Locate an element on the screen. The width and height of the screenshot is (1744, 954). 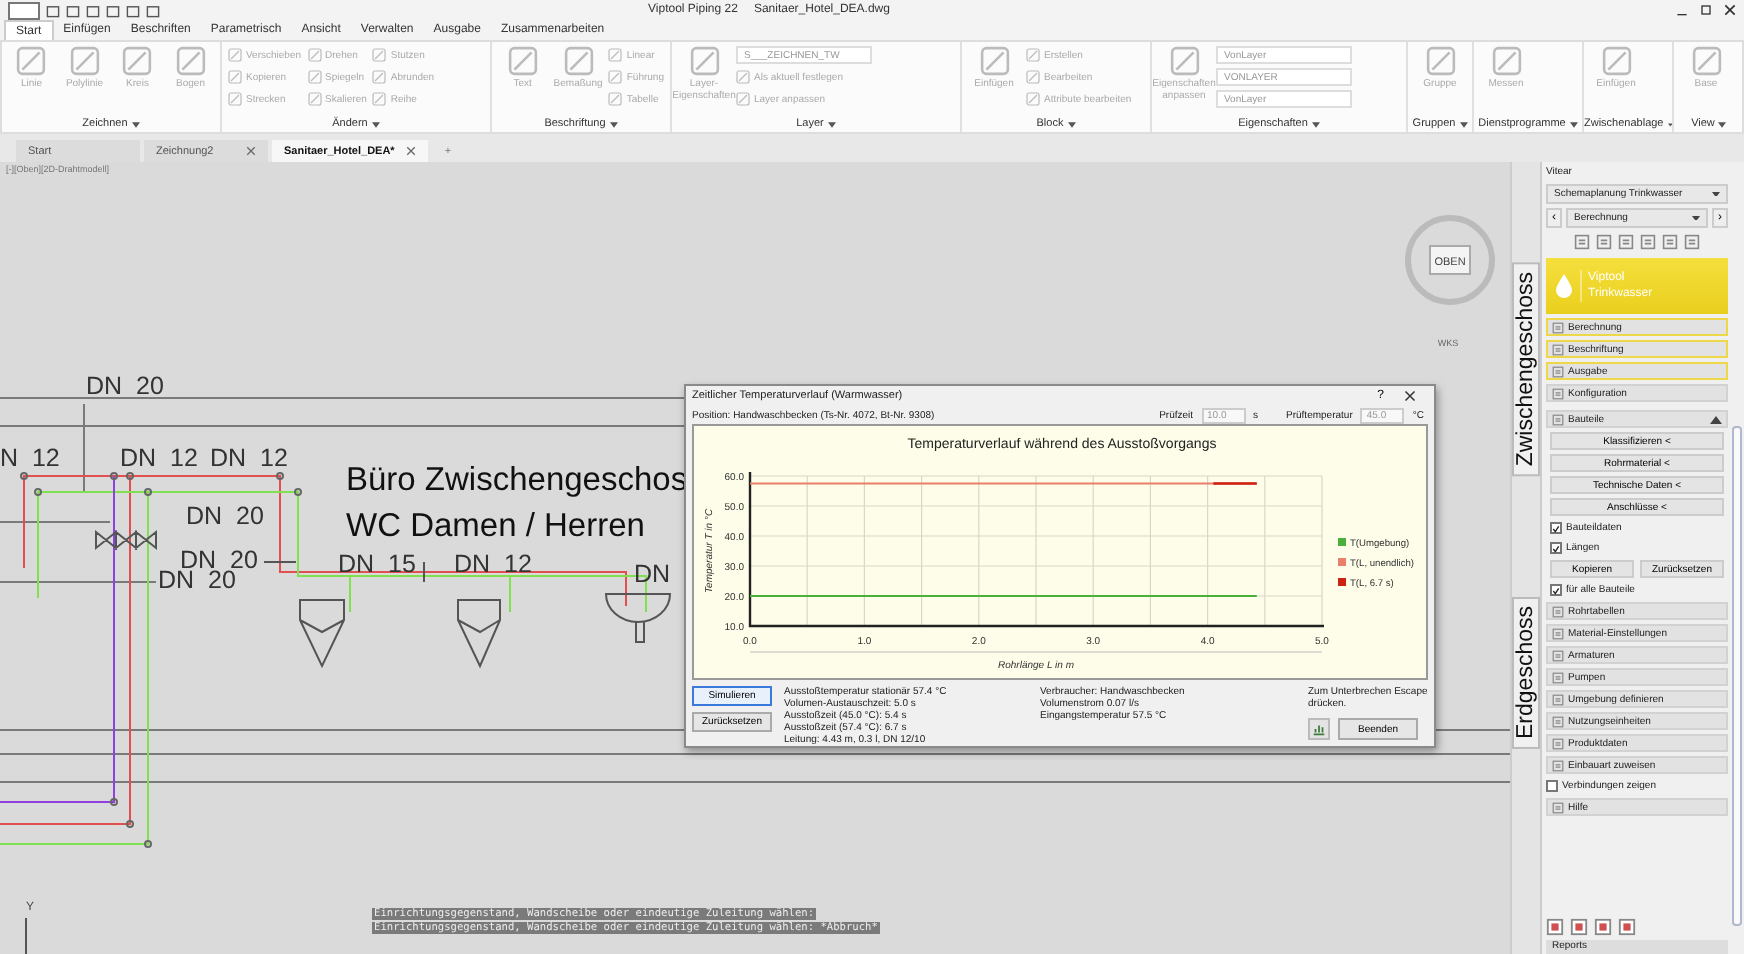
pipe-size-label: DN is located at coordinates (652, 574).